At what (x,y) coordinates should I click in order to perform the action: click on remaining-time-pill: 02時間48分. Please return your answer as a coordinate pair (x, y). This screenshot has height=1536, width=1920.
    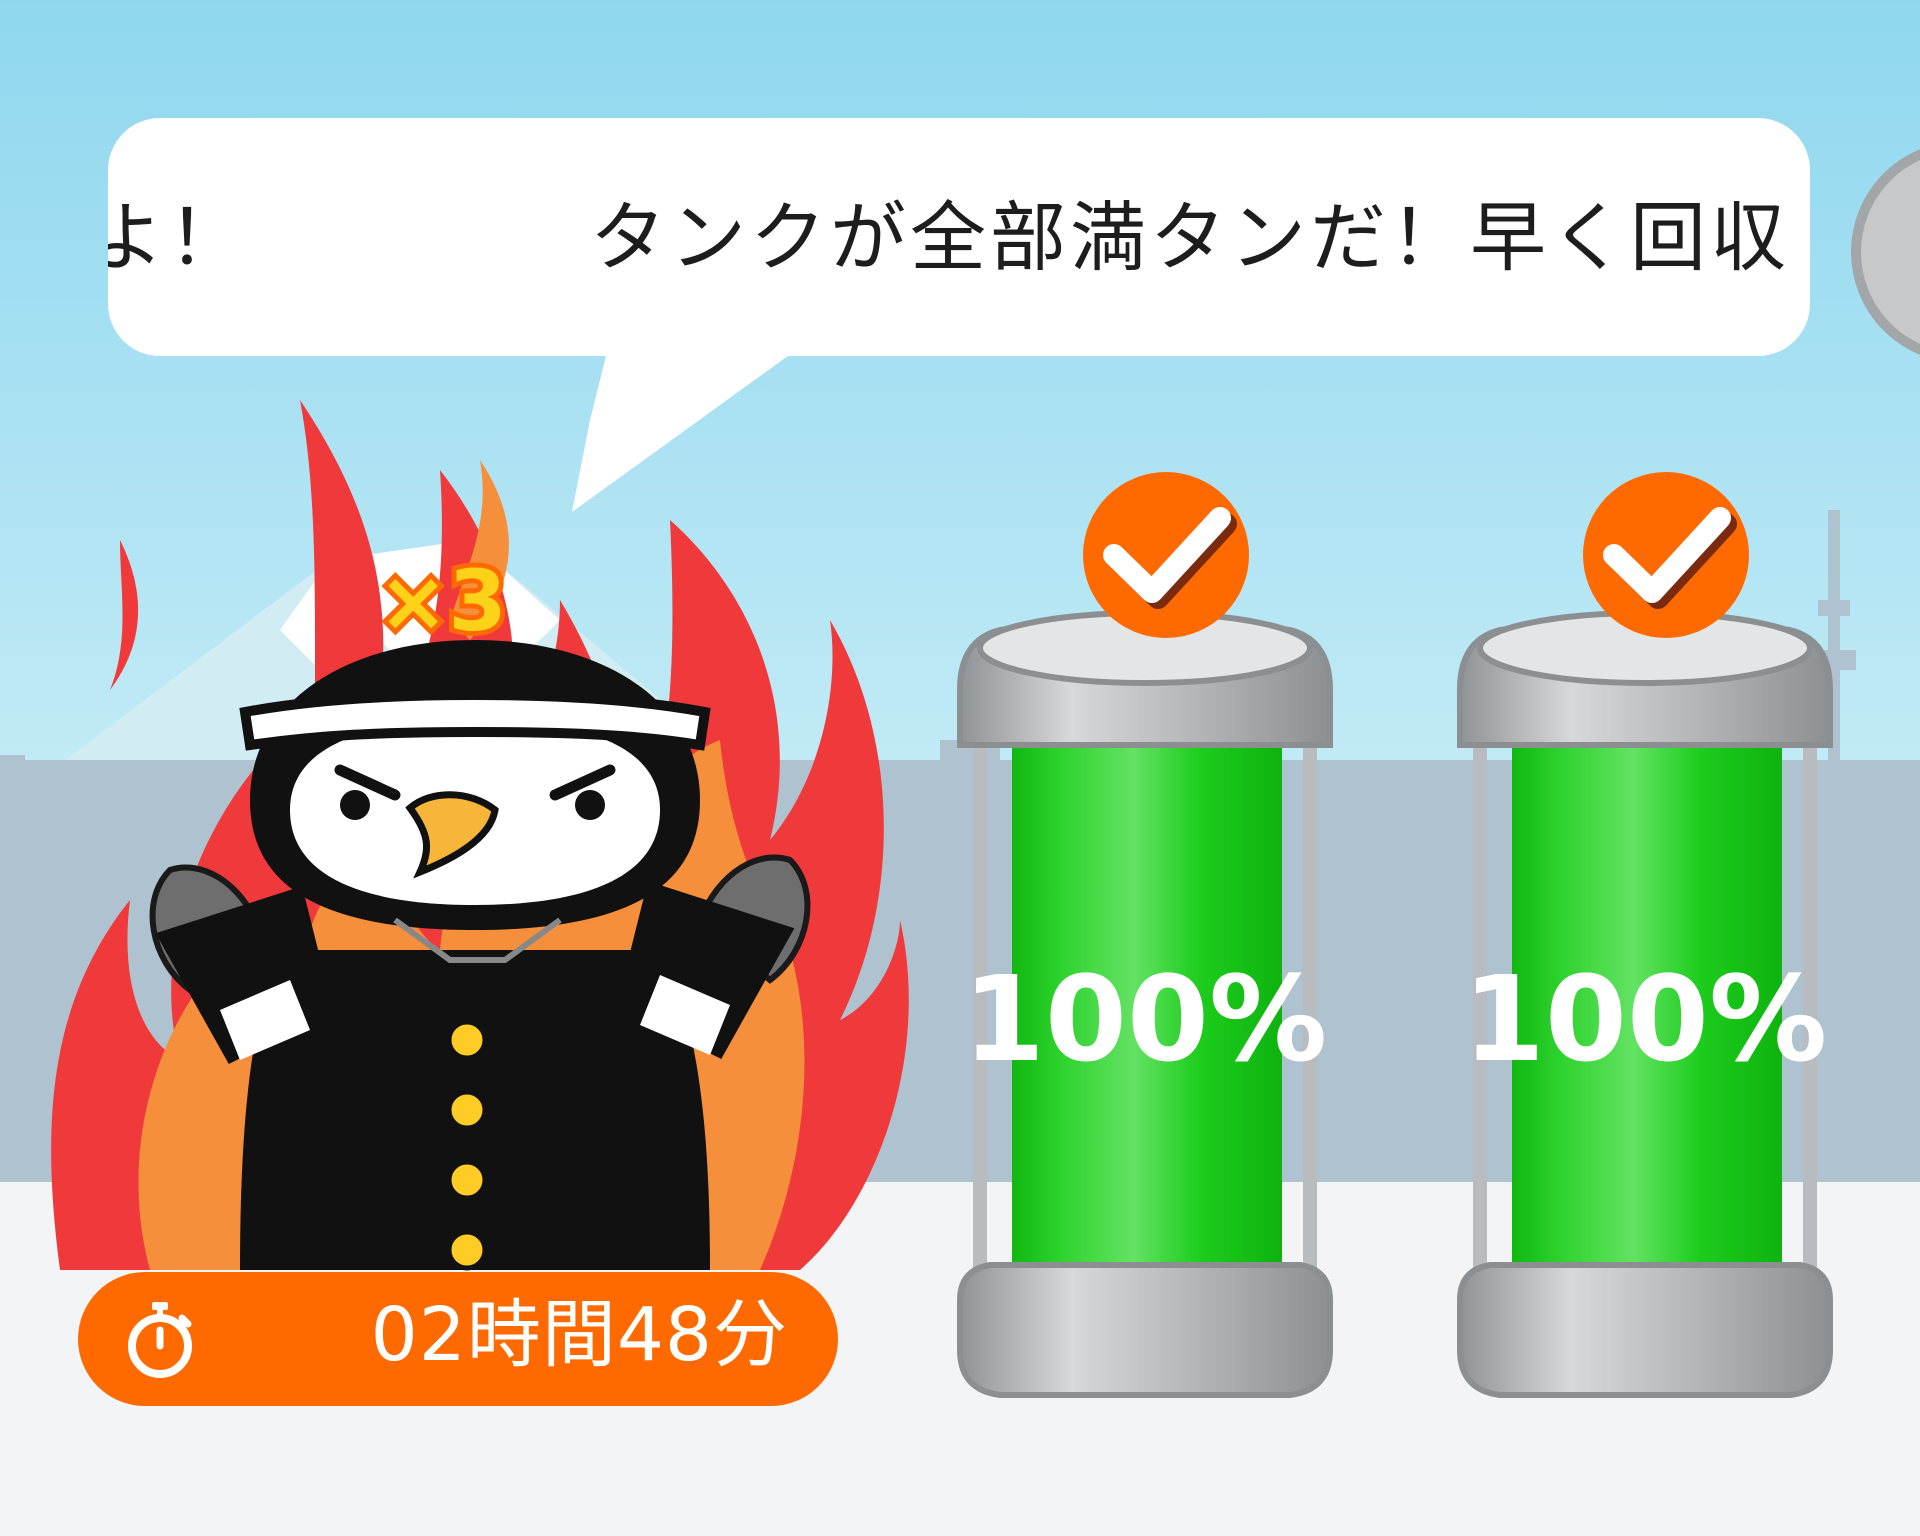
    Looking at the image, I should click on (458, 1339).